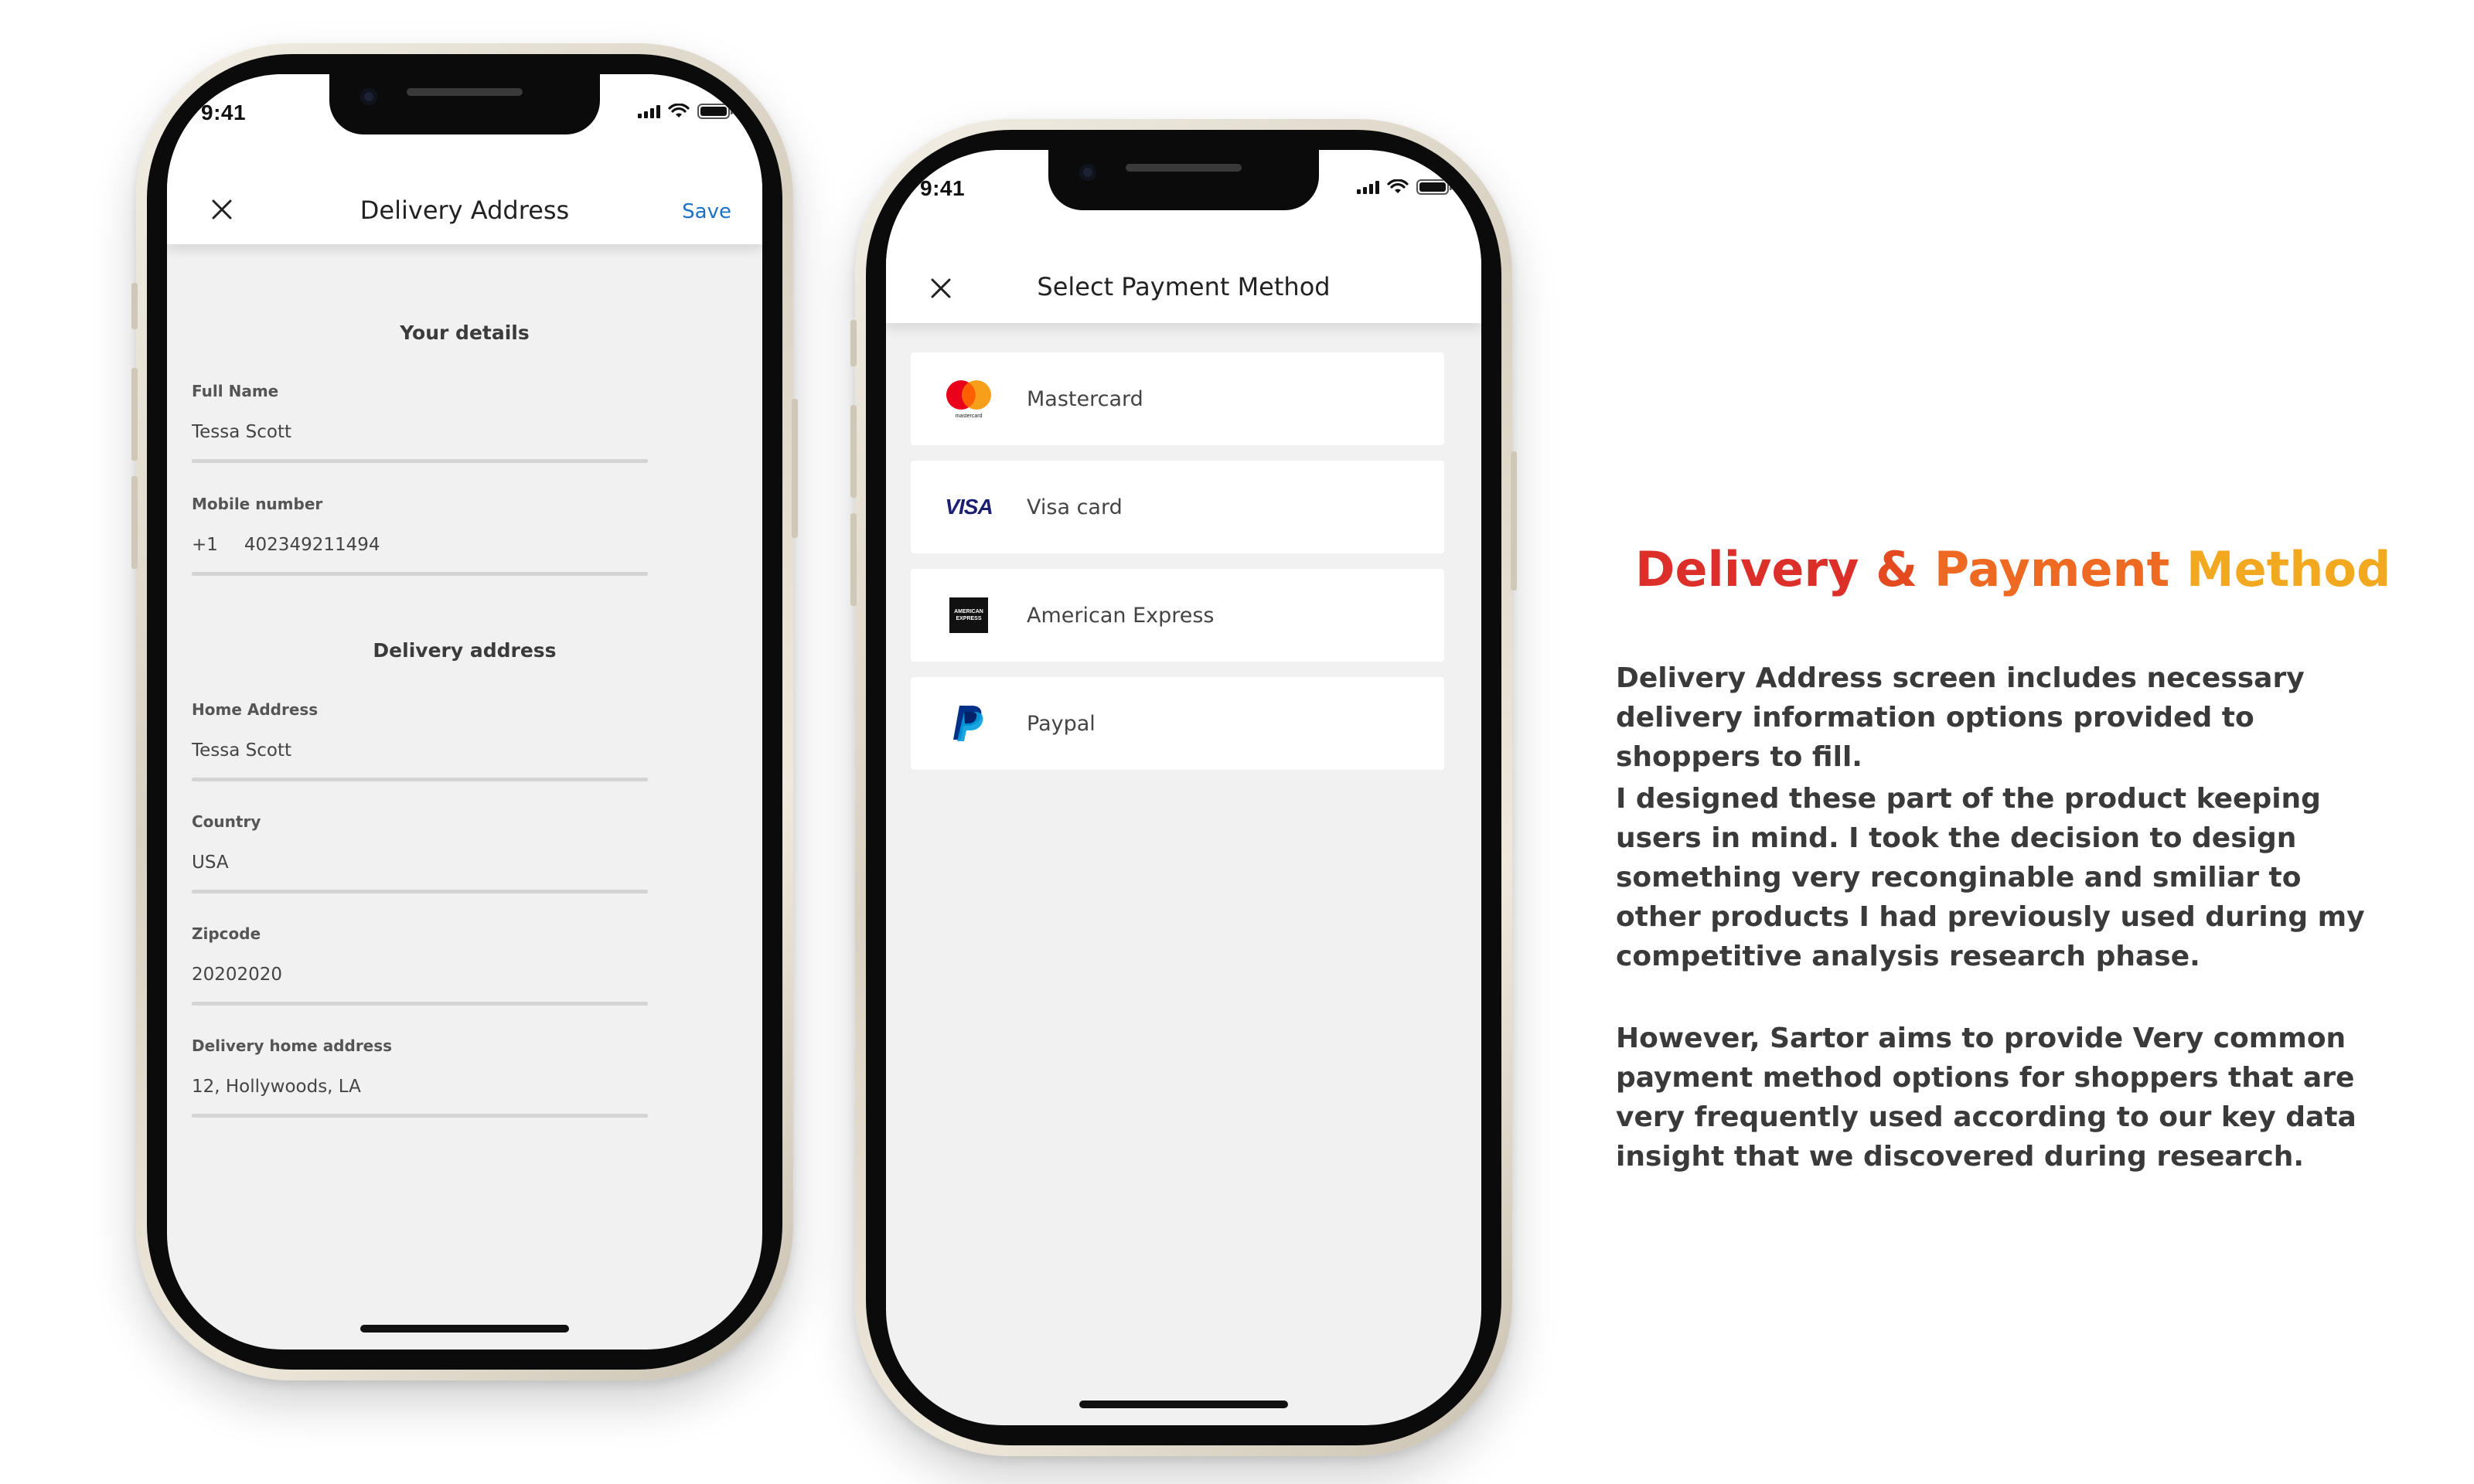 The width and height of the screenshot is (2474, 1484). Describe the element at coordinates (420, 965) in the screenshot. I see `zipcode-field: Zipcode 20202020` at that location.